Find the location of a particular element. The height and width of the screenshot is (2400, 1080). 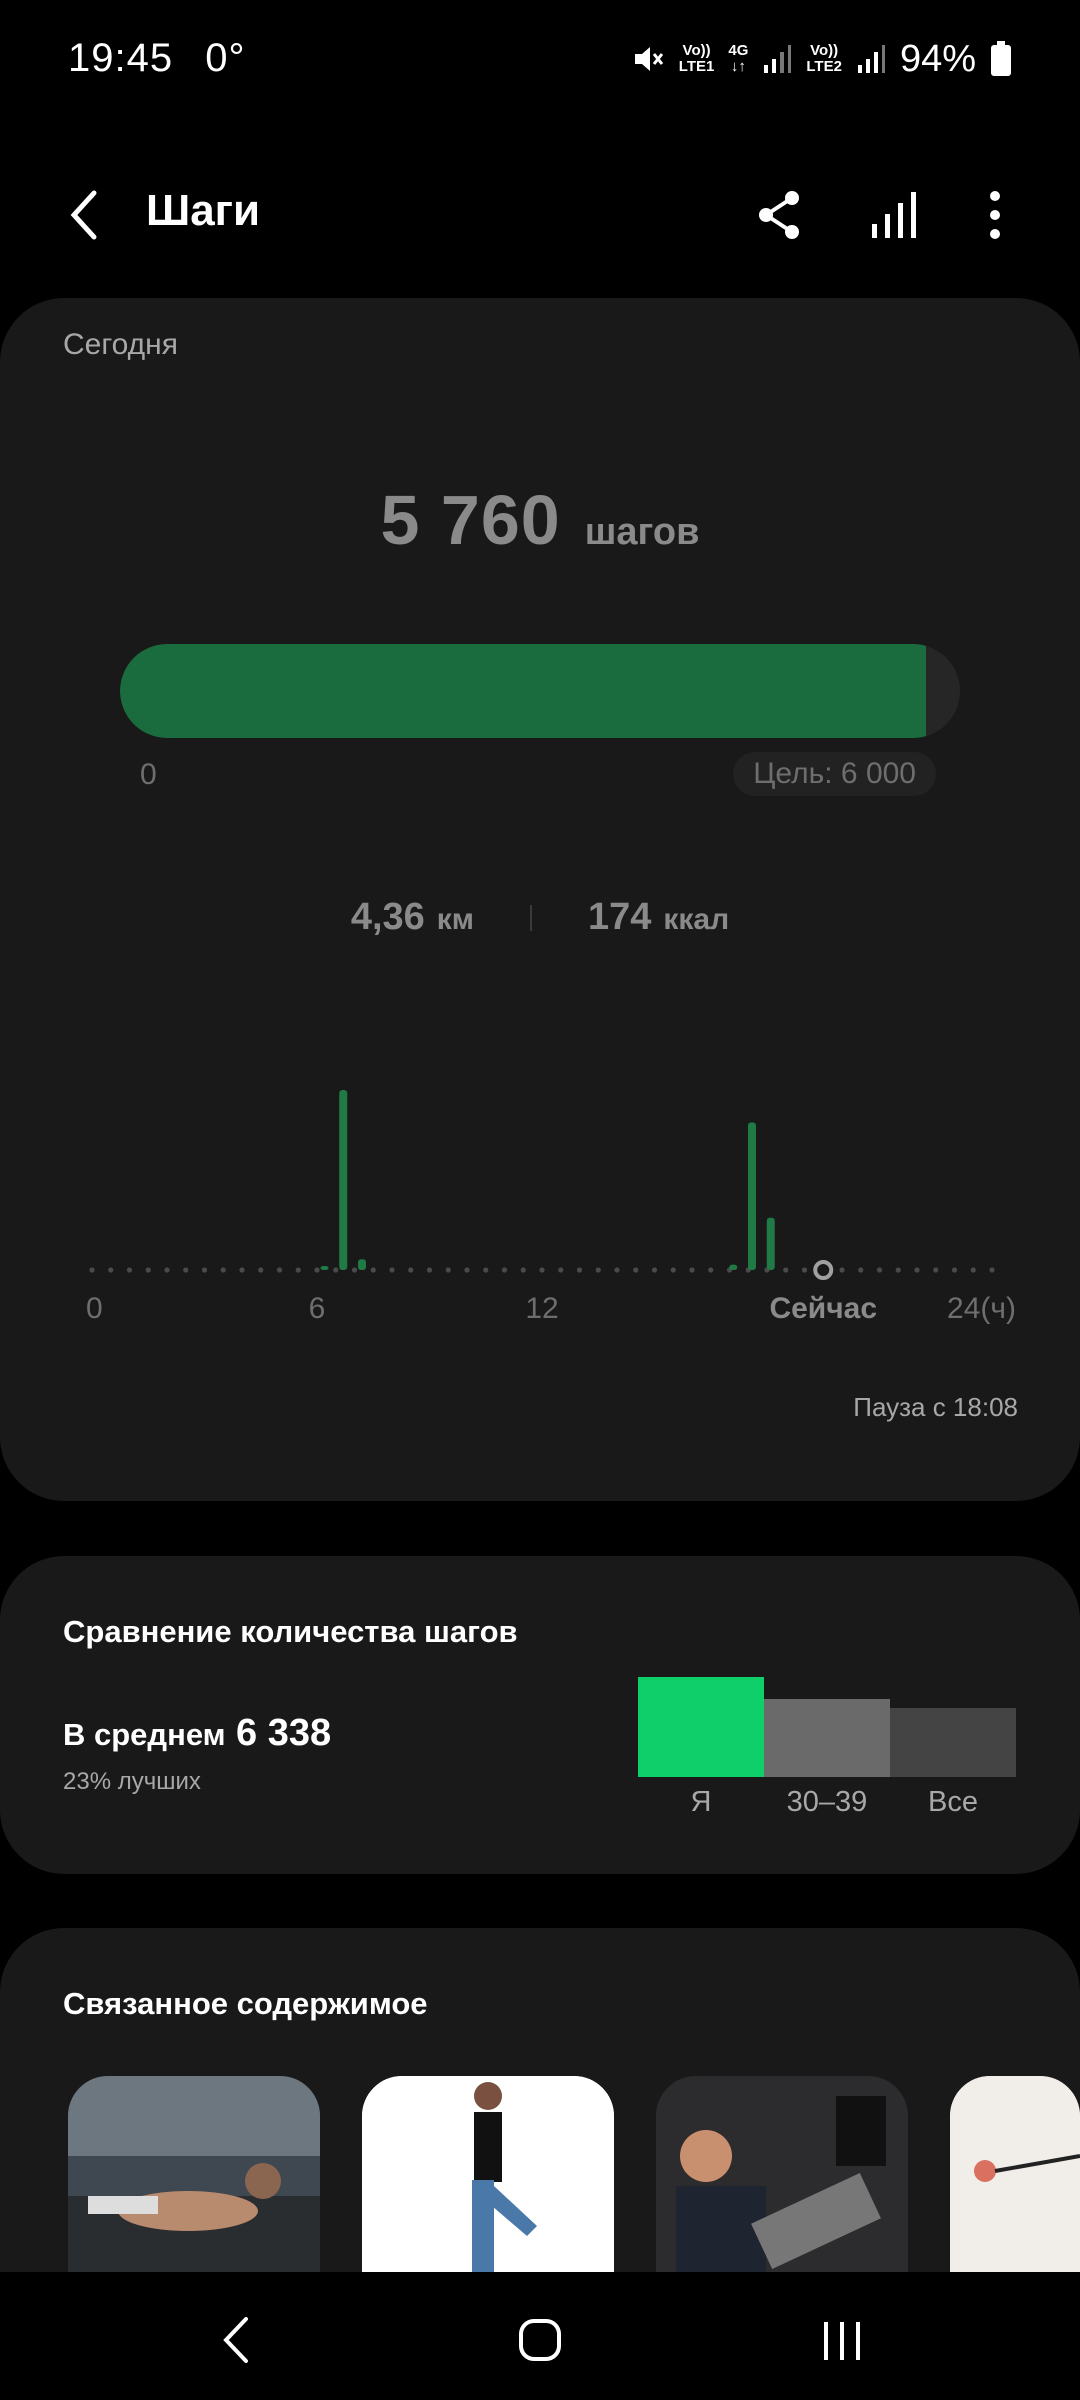

nav-back-icon is located at coordinates (235, 2340).